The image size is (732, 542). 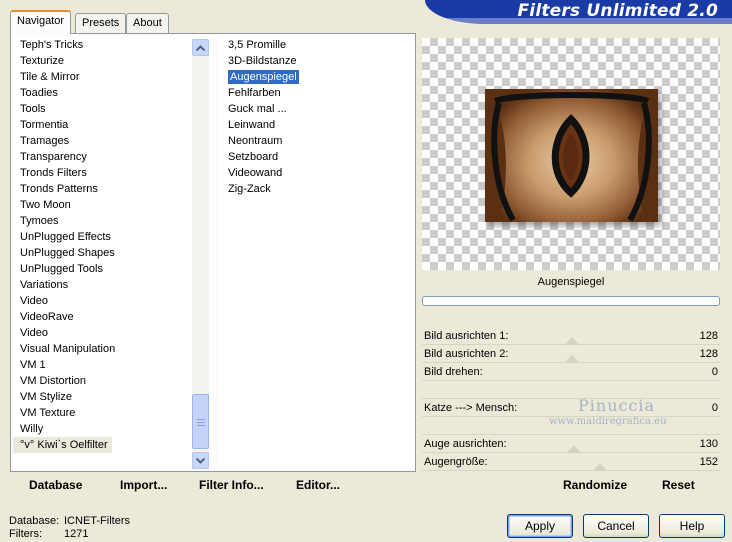 I want to click on category-item: VM 1, so click(x=111, y=365).